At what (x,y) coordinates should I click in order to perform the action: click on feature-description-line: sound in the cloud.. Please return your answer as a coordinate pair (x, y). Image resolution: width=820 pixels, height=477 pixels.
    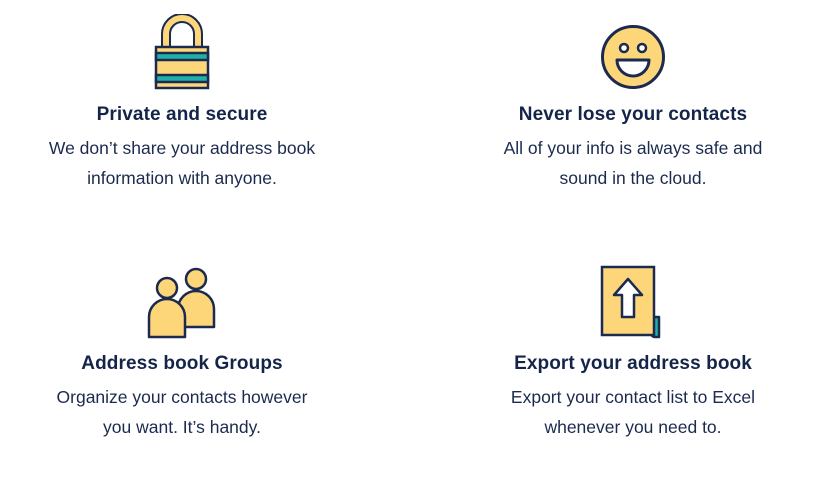
    Looking at the image, I should click on (633, 178).